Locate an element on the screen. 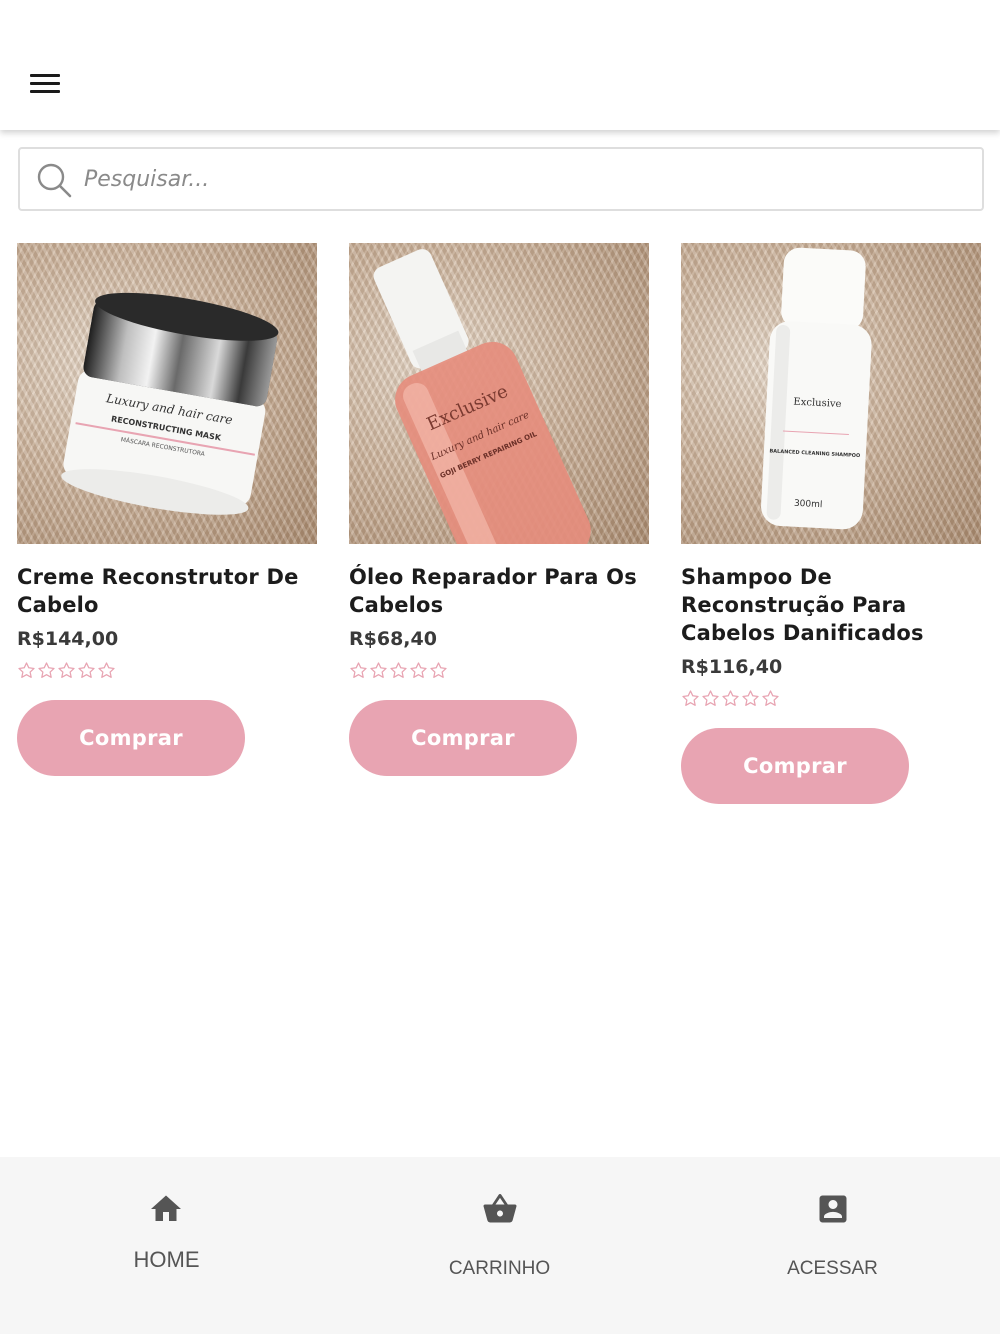 The height and width of the screenshot is (1334, 1000). account-box-icon is located at coordinates (833, 1209).